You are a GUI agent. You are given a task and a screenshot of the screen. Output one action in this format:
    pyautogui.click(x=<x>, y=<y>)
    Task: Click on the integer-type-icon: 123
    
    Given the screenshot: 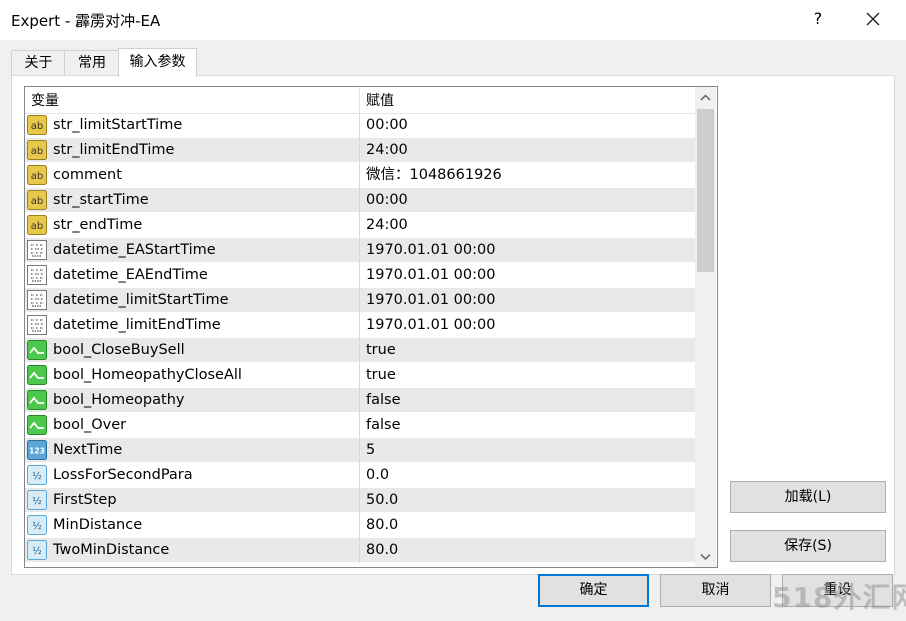 What is the action you would take?
    pyautogui.click(x=37, y=450)
    